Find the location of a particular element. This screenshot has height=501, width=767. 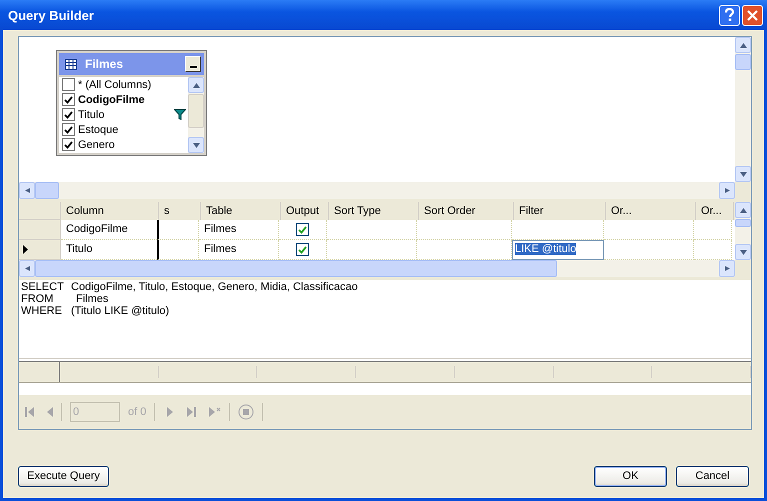

table-icon is located at coordinates (71, 64).